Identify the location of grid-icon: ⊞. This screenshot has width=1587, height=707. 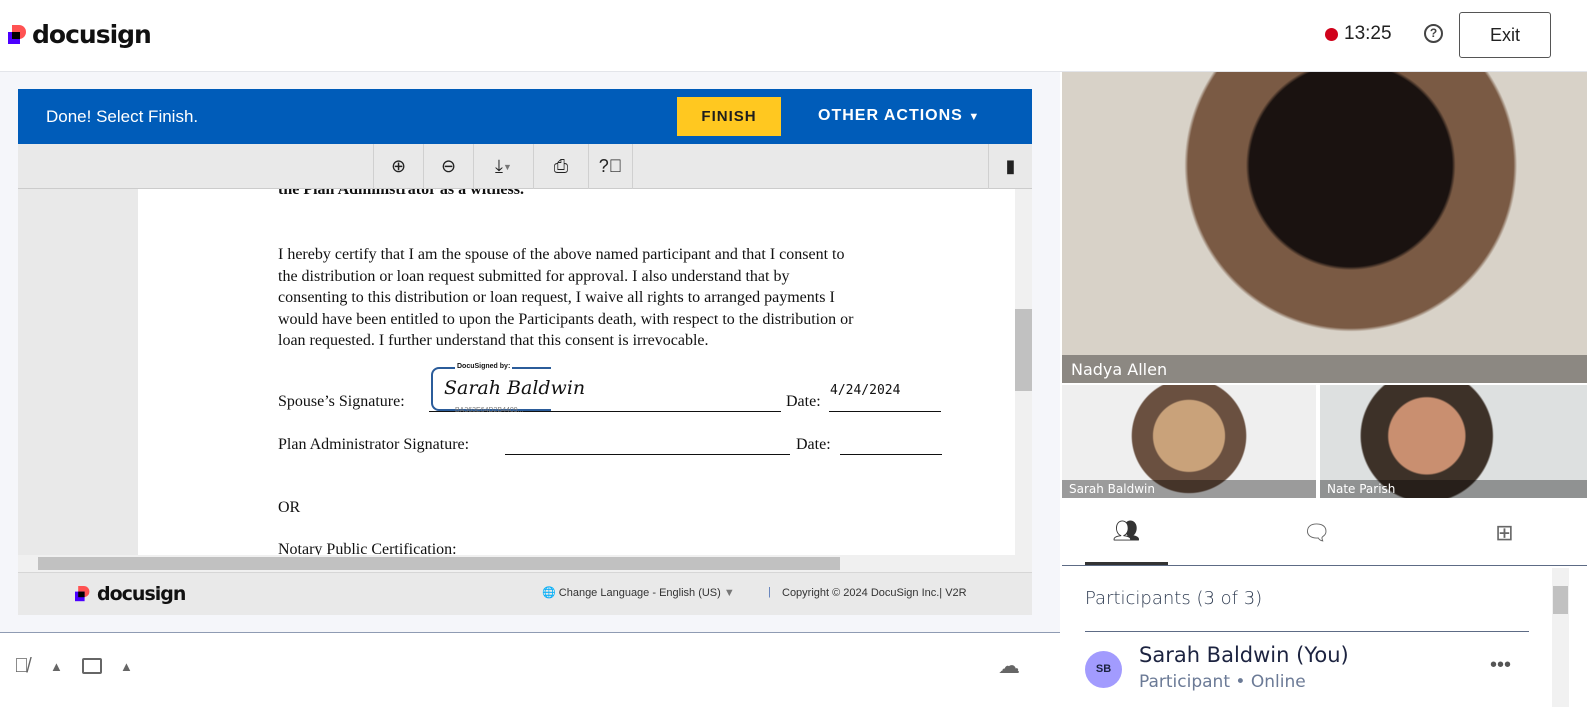
(1504, 532).